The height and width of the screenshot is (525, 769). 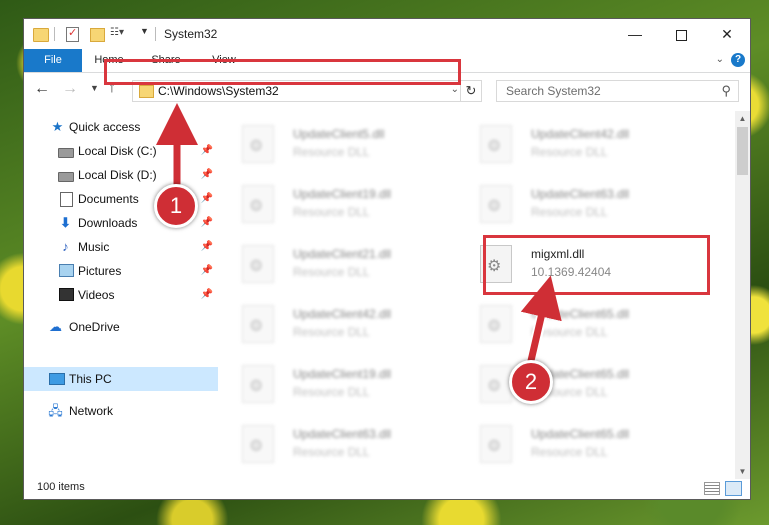 What do you see at coordinates (42, 89) in the screenshot?
I see `back-arrow-icon: ←` at bounding box center [42, 89].